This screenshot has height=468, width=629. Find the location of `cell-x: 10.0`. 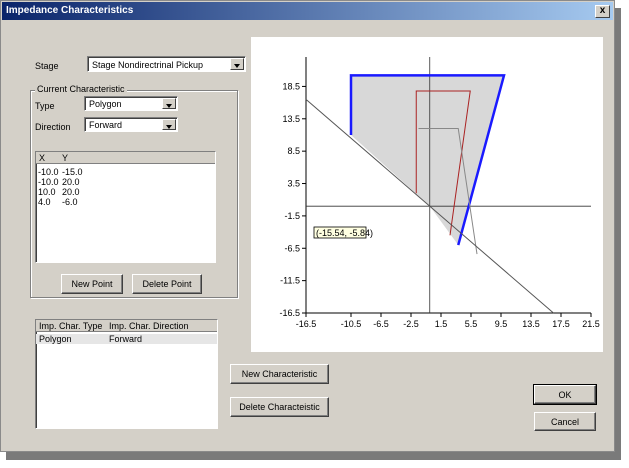

cell-x: 10.0 is located at coordinates (47, 192).